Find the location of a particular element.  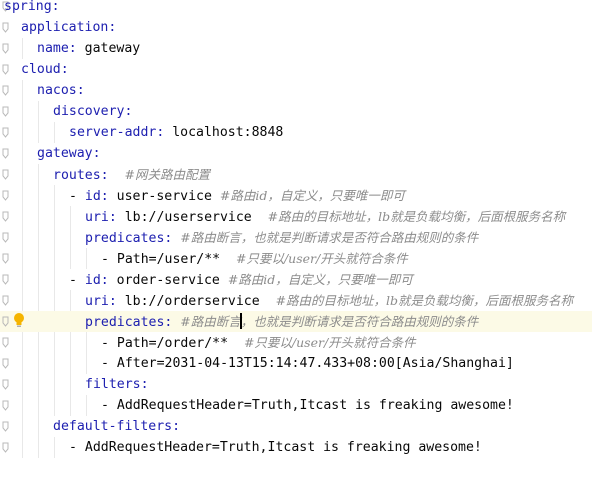

yaml-key: cloud: is located at coordinates (45, 69).